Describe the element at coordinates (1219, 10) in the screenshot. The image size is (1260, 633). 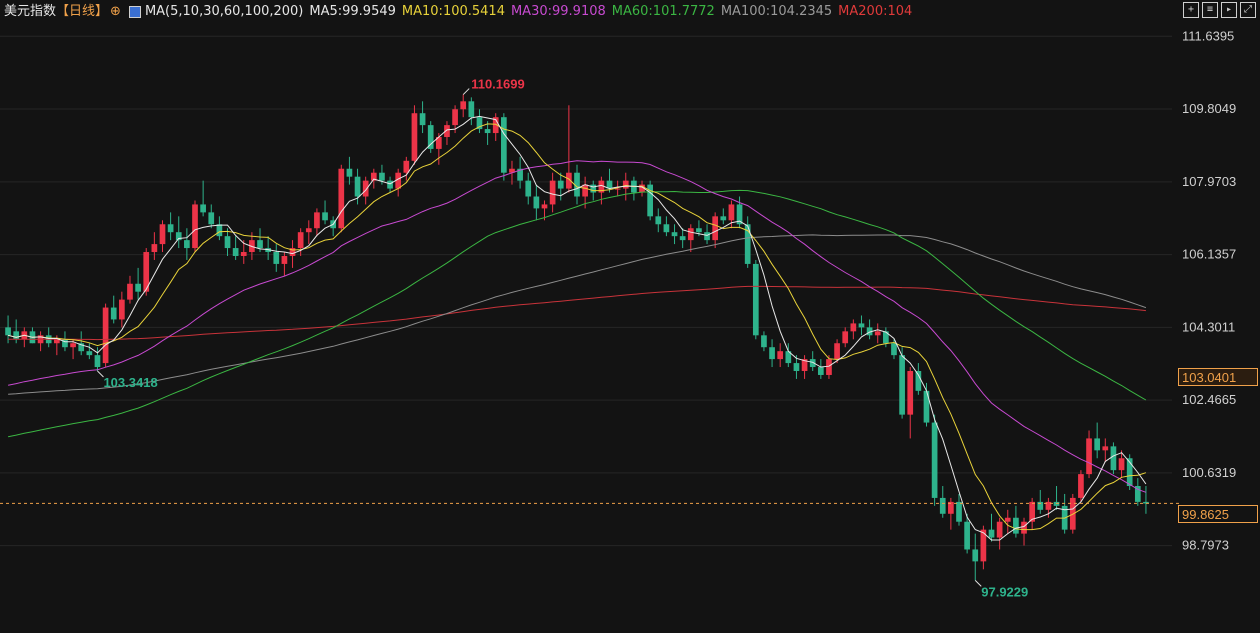
I see `chart-toolbar: + ≡ ▸ ⤢` at that location.